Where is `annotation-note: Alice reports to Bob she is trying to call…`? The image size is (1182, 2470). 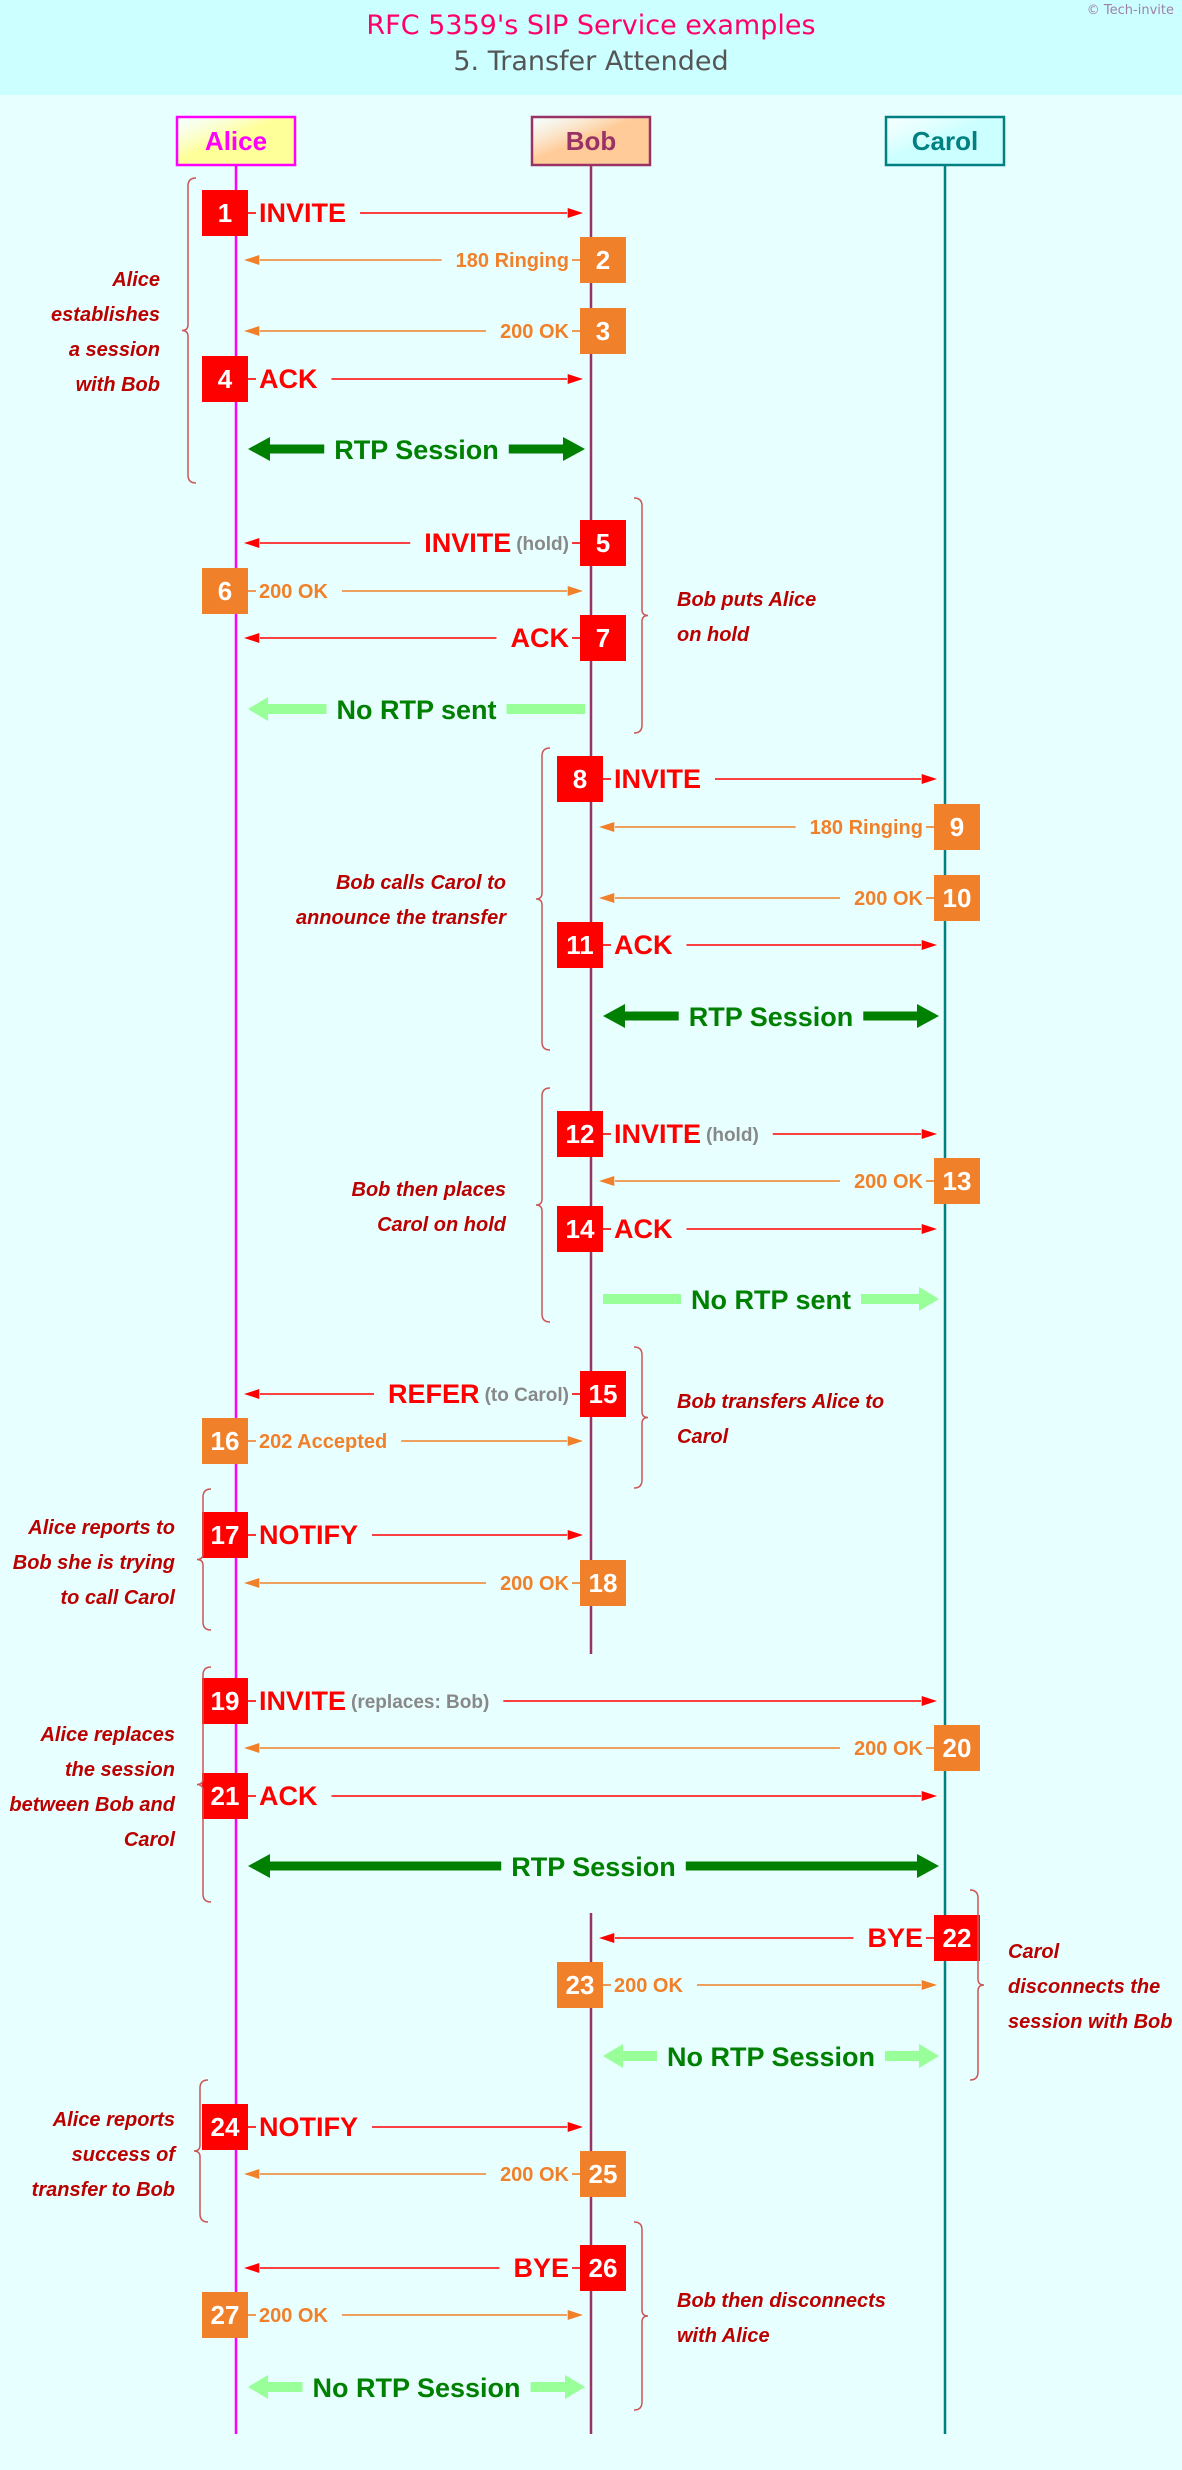
annotation-note: Alice reports to Bob she is trying to call… is located at coordinates (112, 1559).